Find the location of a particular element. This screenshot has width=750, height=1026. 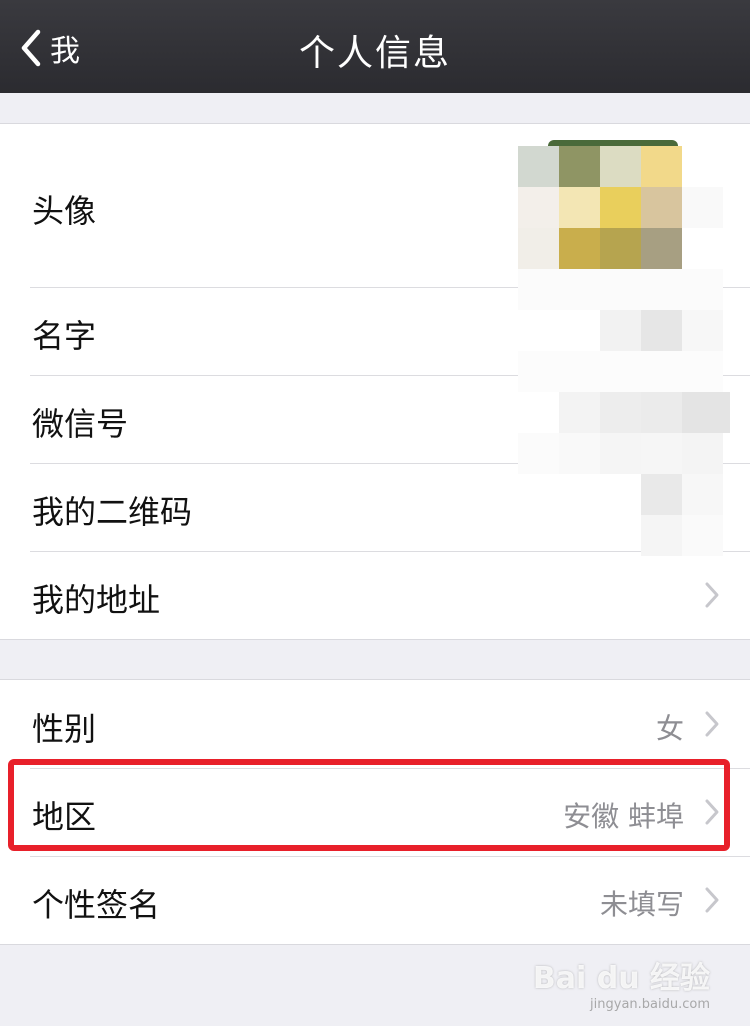

signature-value: 未填写 is located at coordinates (641, 904).